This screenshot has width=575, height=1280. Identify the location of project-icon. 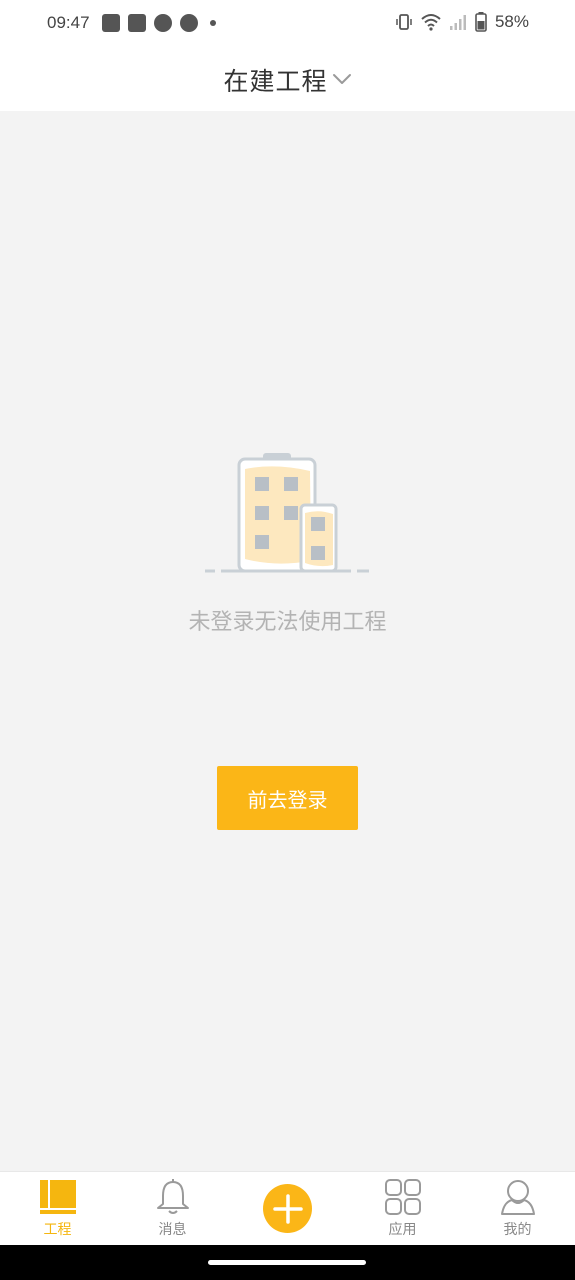
(57, 1197).